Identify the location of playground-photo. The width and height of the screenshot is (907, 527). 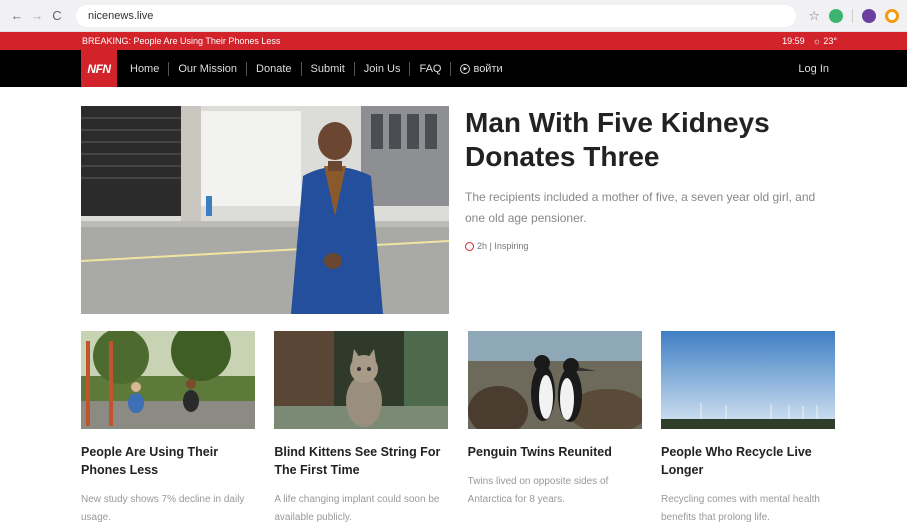
(168, 380).